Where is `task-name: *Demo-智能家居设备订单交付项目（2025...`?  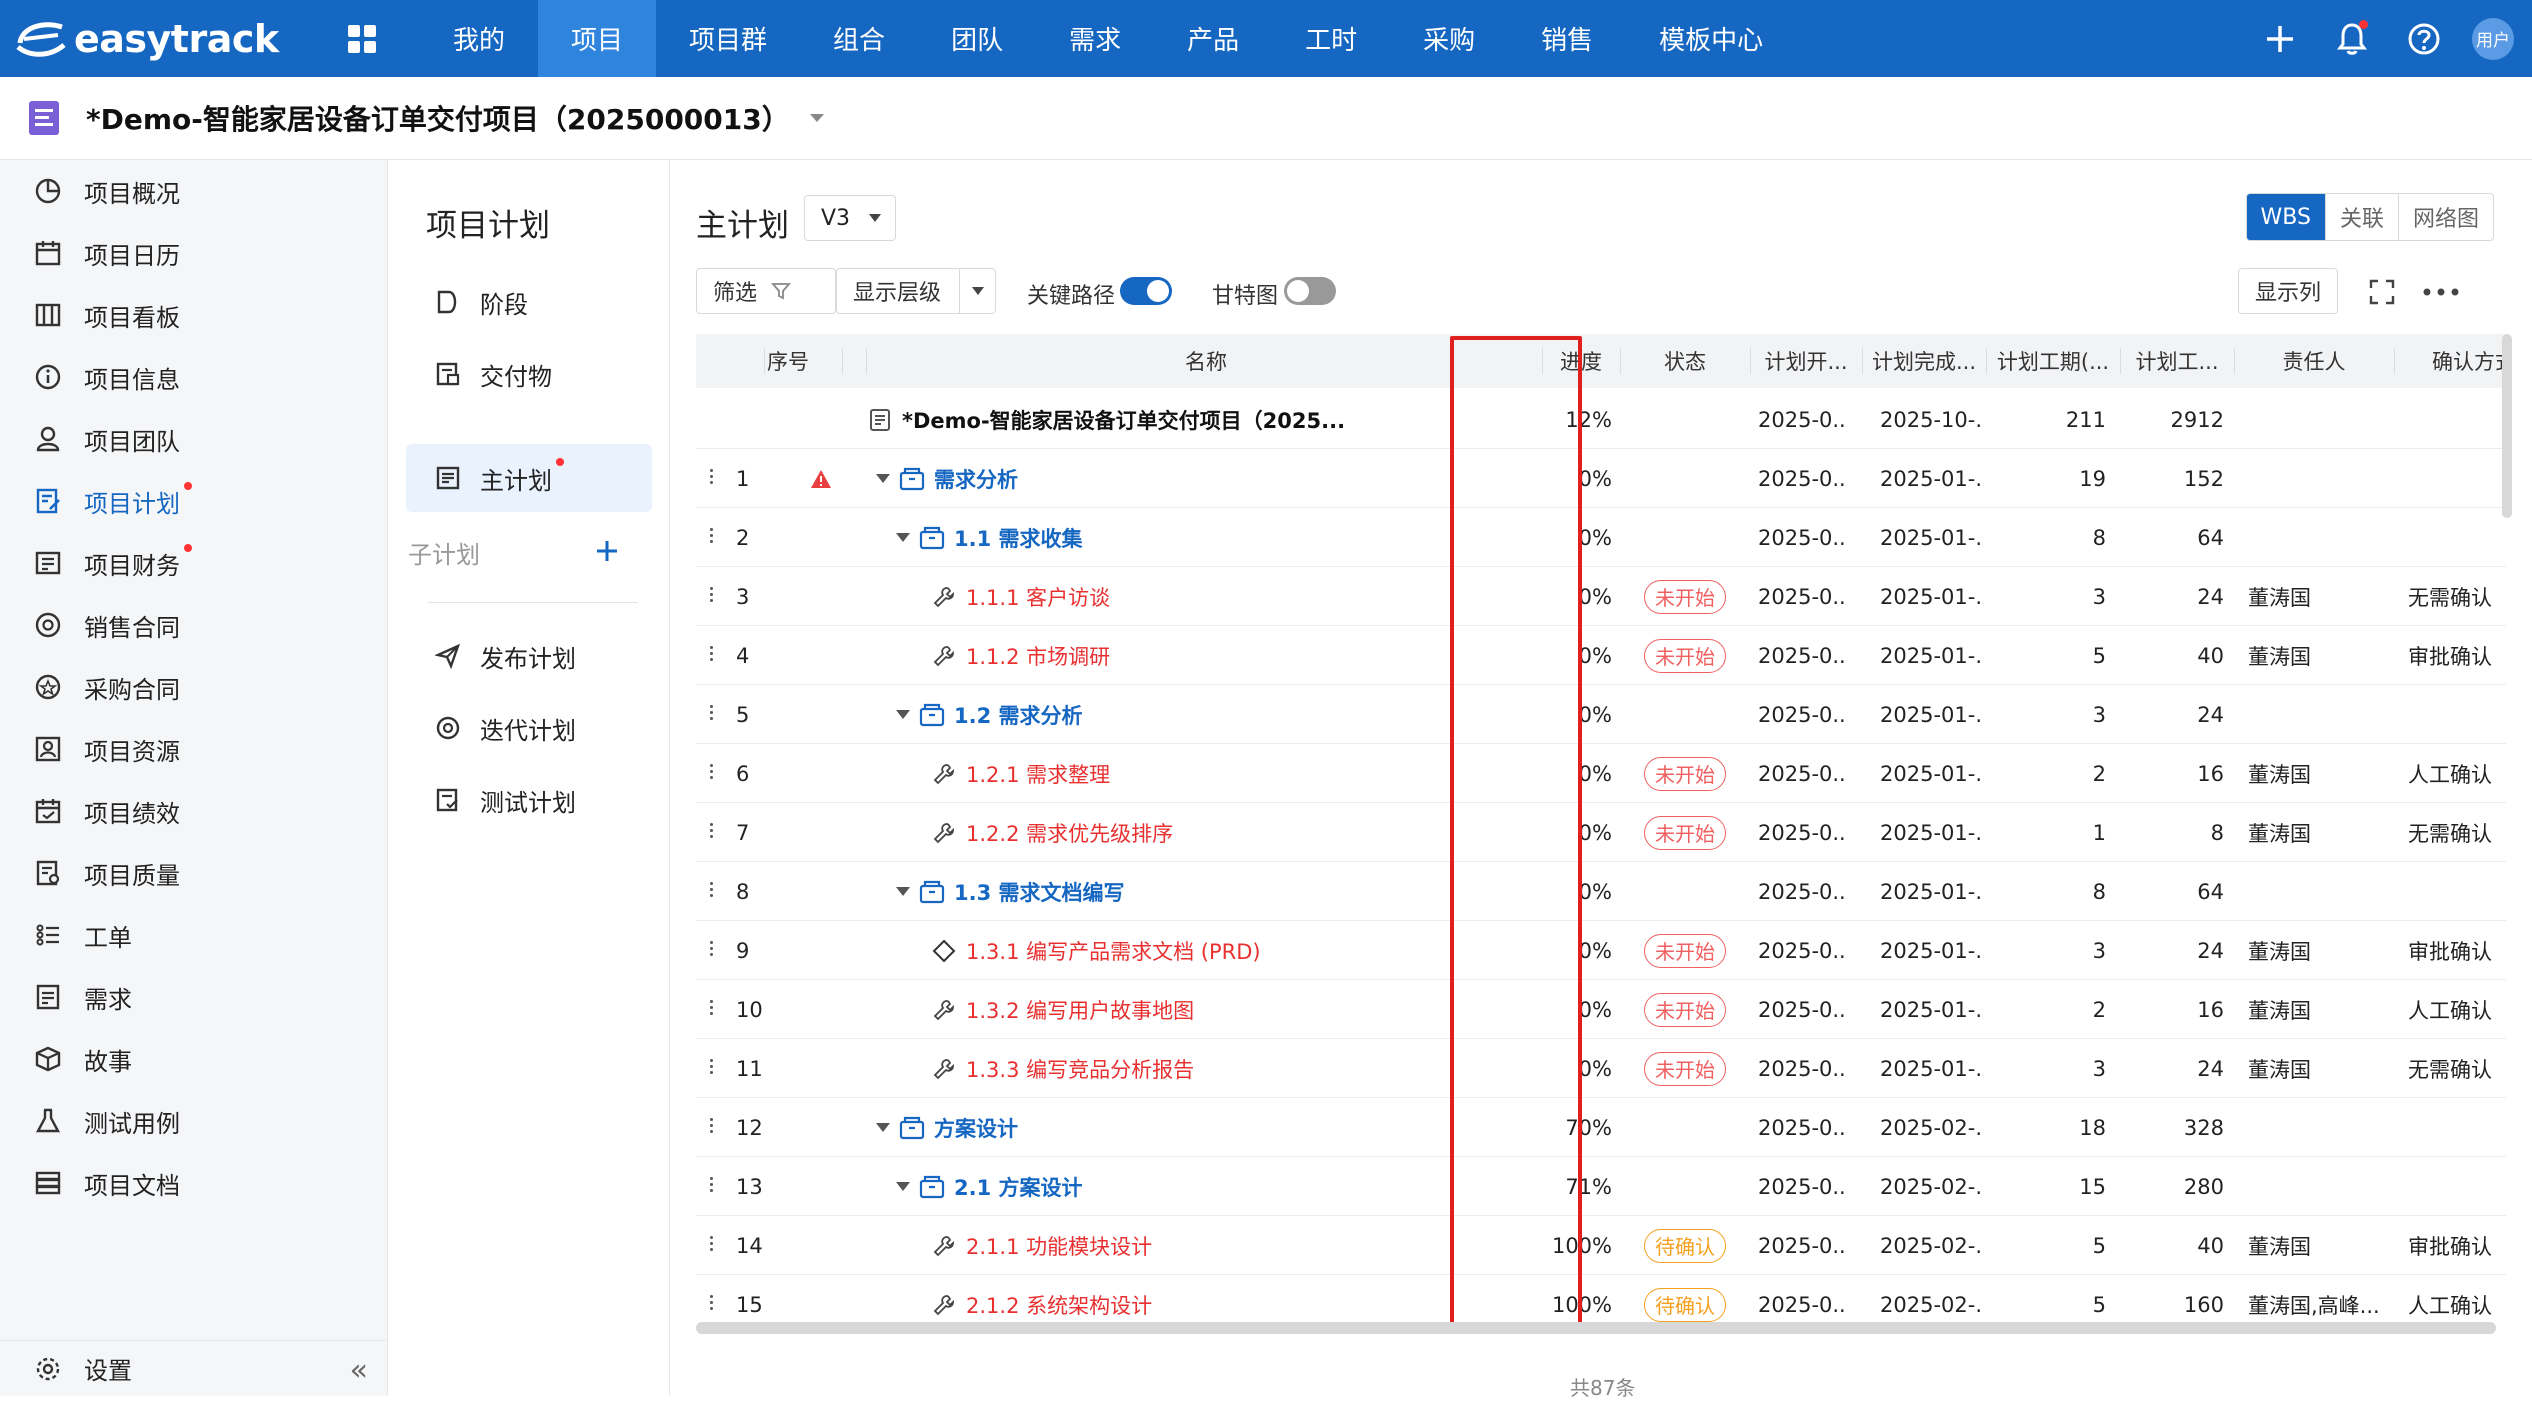
task-name: *Demo-智能家居设备订单交付项目（2025... is located at coordinates (1123, 420).